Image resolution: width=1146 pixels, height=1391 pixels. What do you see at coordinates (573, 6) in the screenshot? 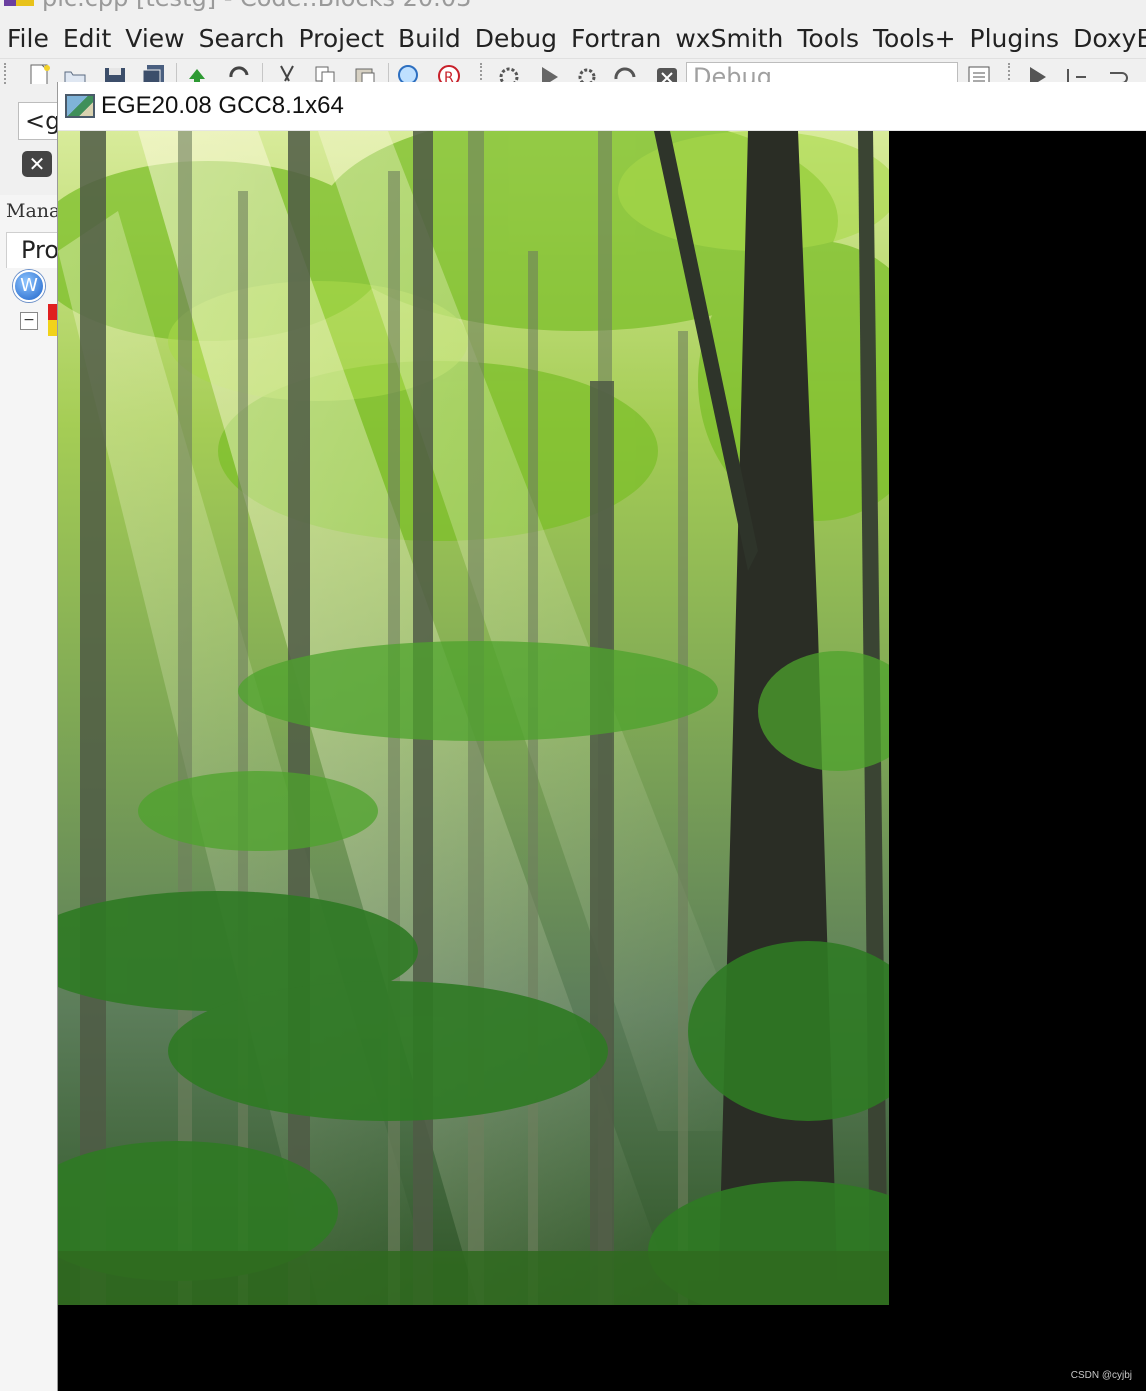
I see `ide-titlebar: pic.cpp [testg] - Code::Blocks 20.03` at bounding box center [573, 6].